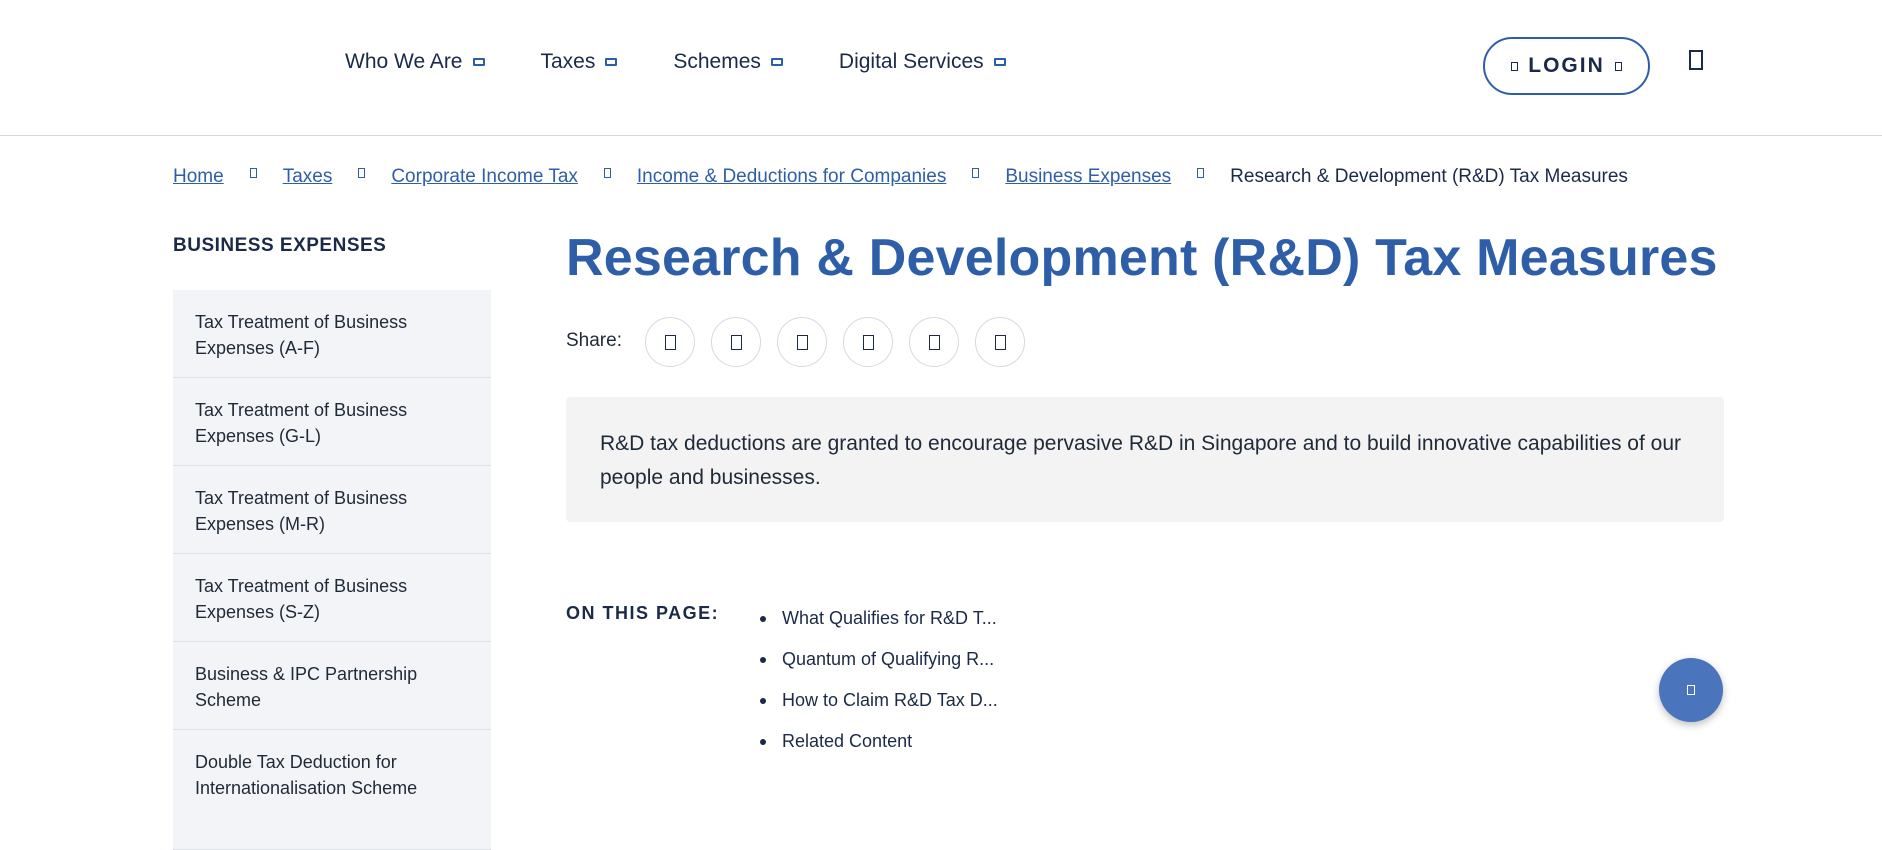 The height and width of the screenshot is (850, 1882). I want to click on toc-item-related-content: Related Content, so click(879, 741).